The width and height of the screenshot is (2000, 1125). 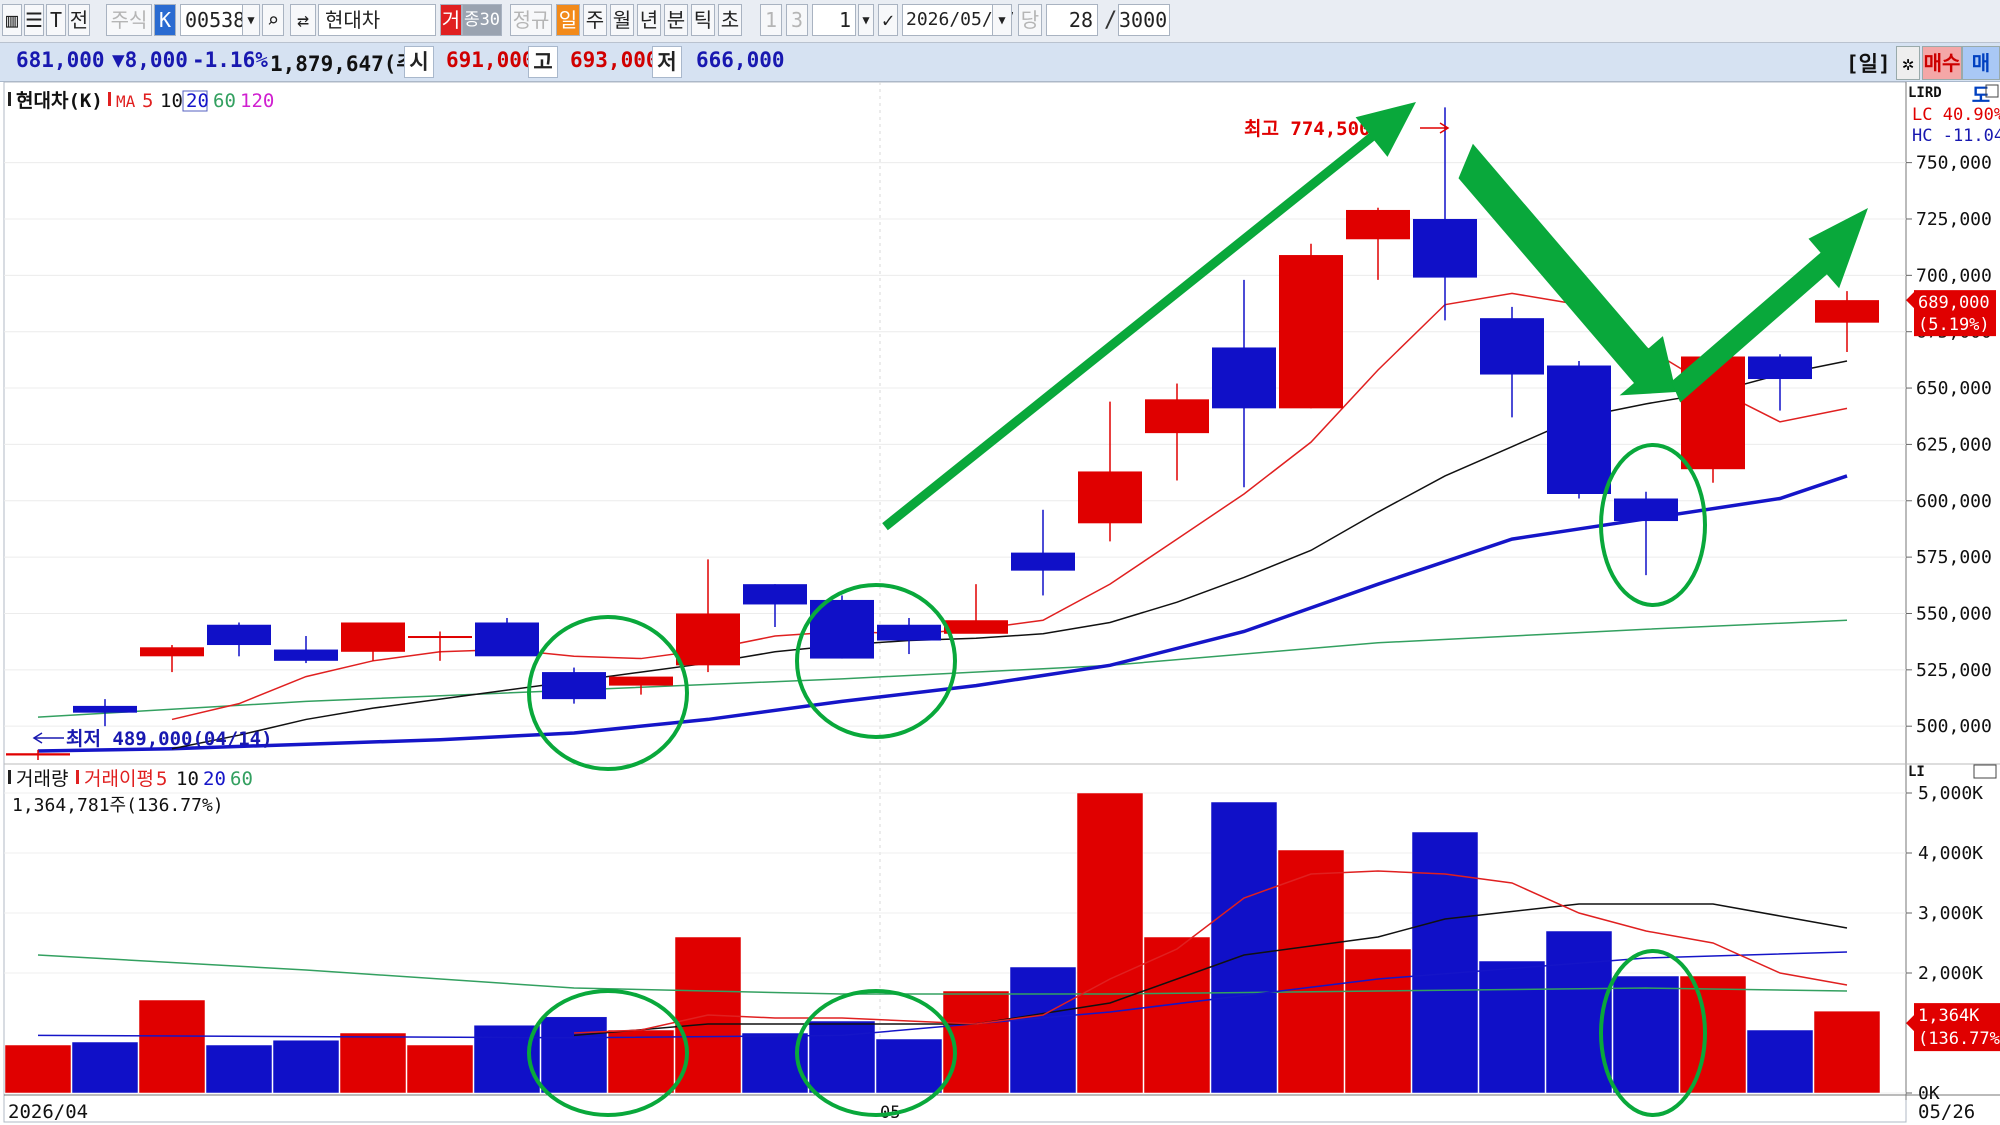 What do you see at coordinates (1954, 325) in the screenshot?
I see `price-tag-percent: (5.19%)` at bounding box center [1954, 325].